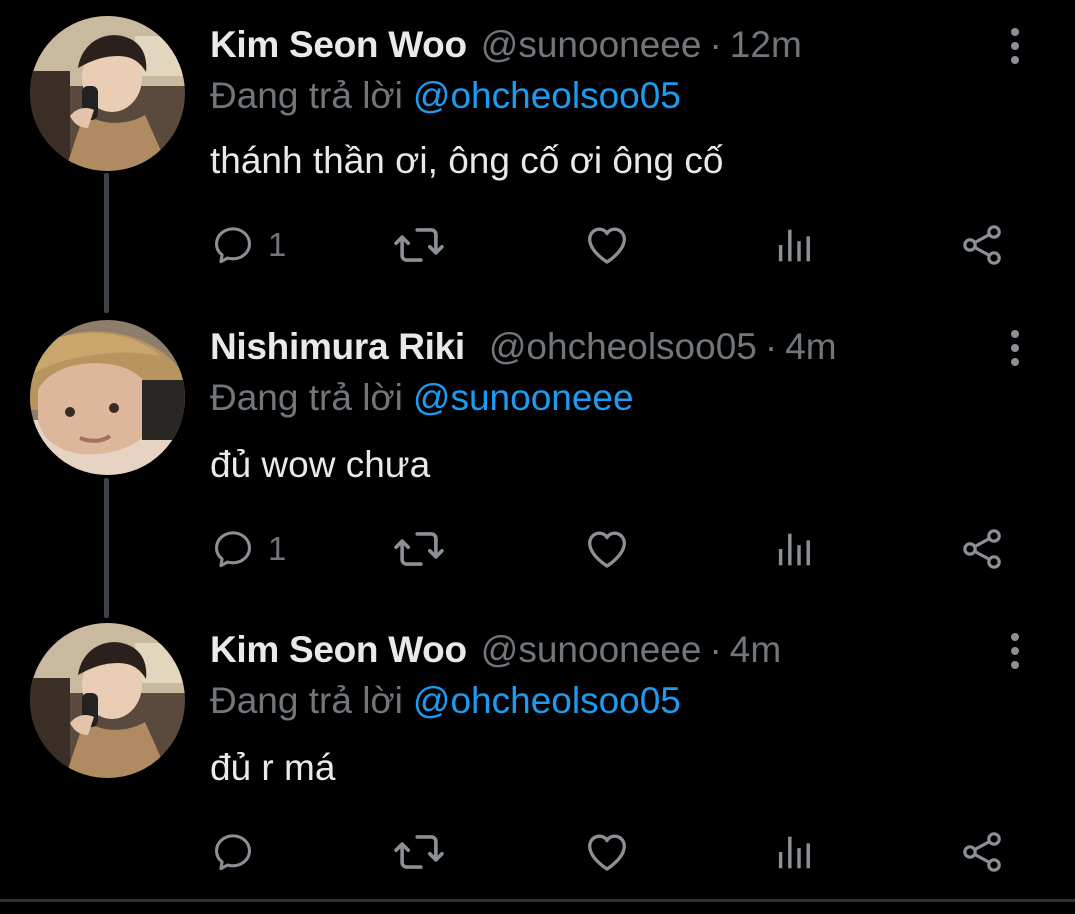  Describe the element at coordinates (523, 397) in the screenshot. I see `replying-to-mention: @sunooneee` at that location.